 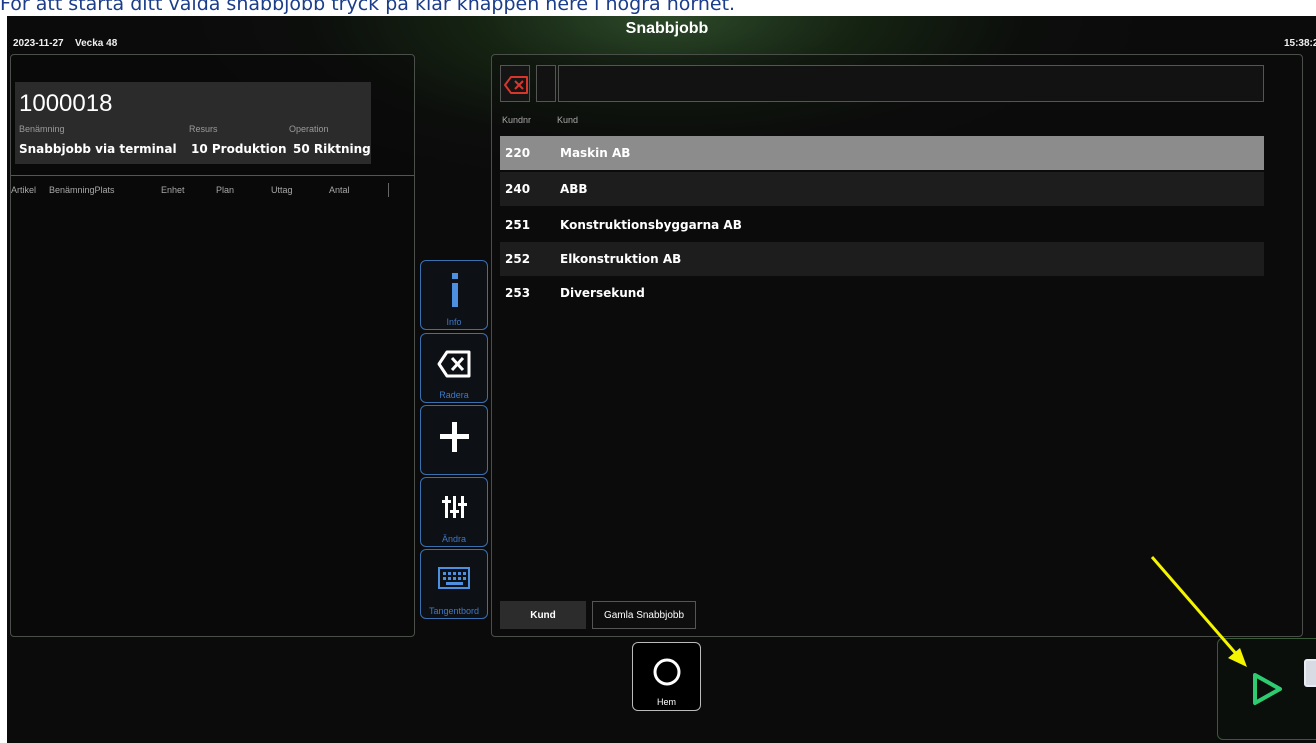 I want to click on keyboard-button: Tangentbord, so click(x=454, y=584).